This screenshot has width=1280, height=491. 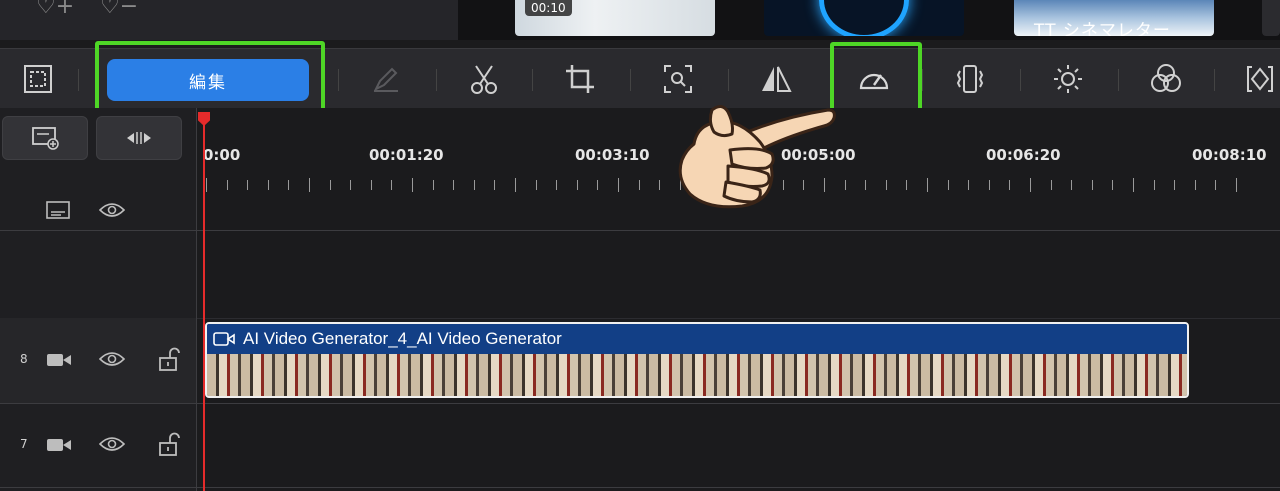 I want to click on brightness-icon, so click(x=1068, y=79).